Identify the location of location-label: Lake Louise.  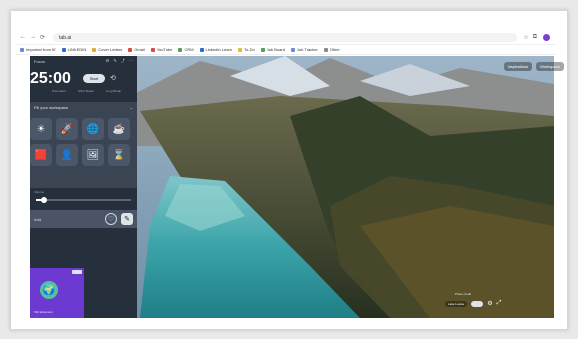
(456, 303).